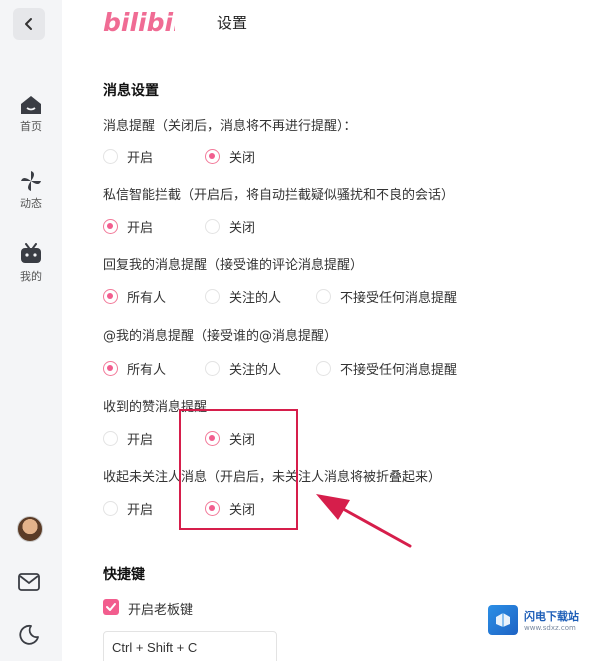 Image resolution: width=596 pixels, height=661 pixels. I want to click on page-title: 设置, so click(232, 23).